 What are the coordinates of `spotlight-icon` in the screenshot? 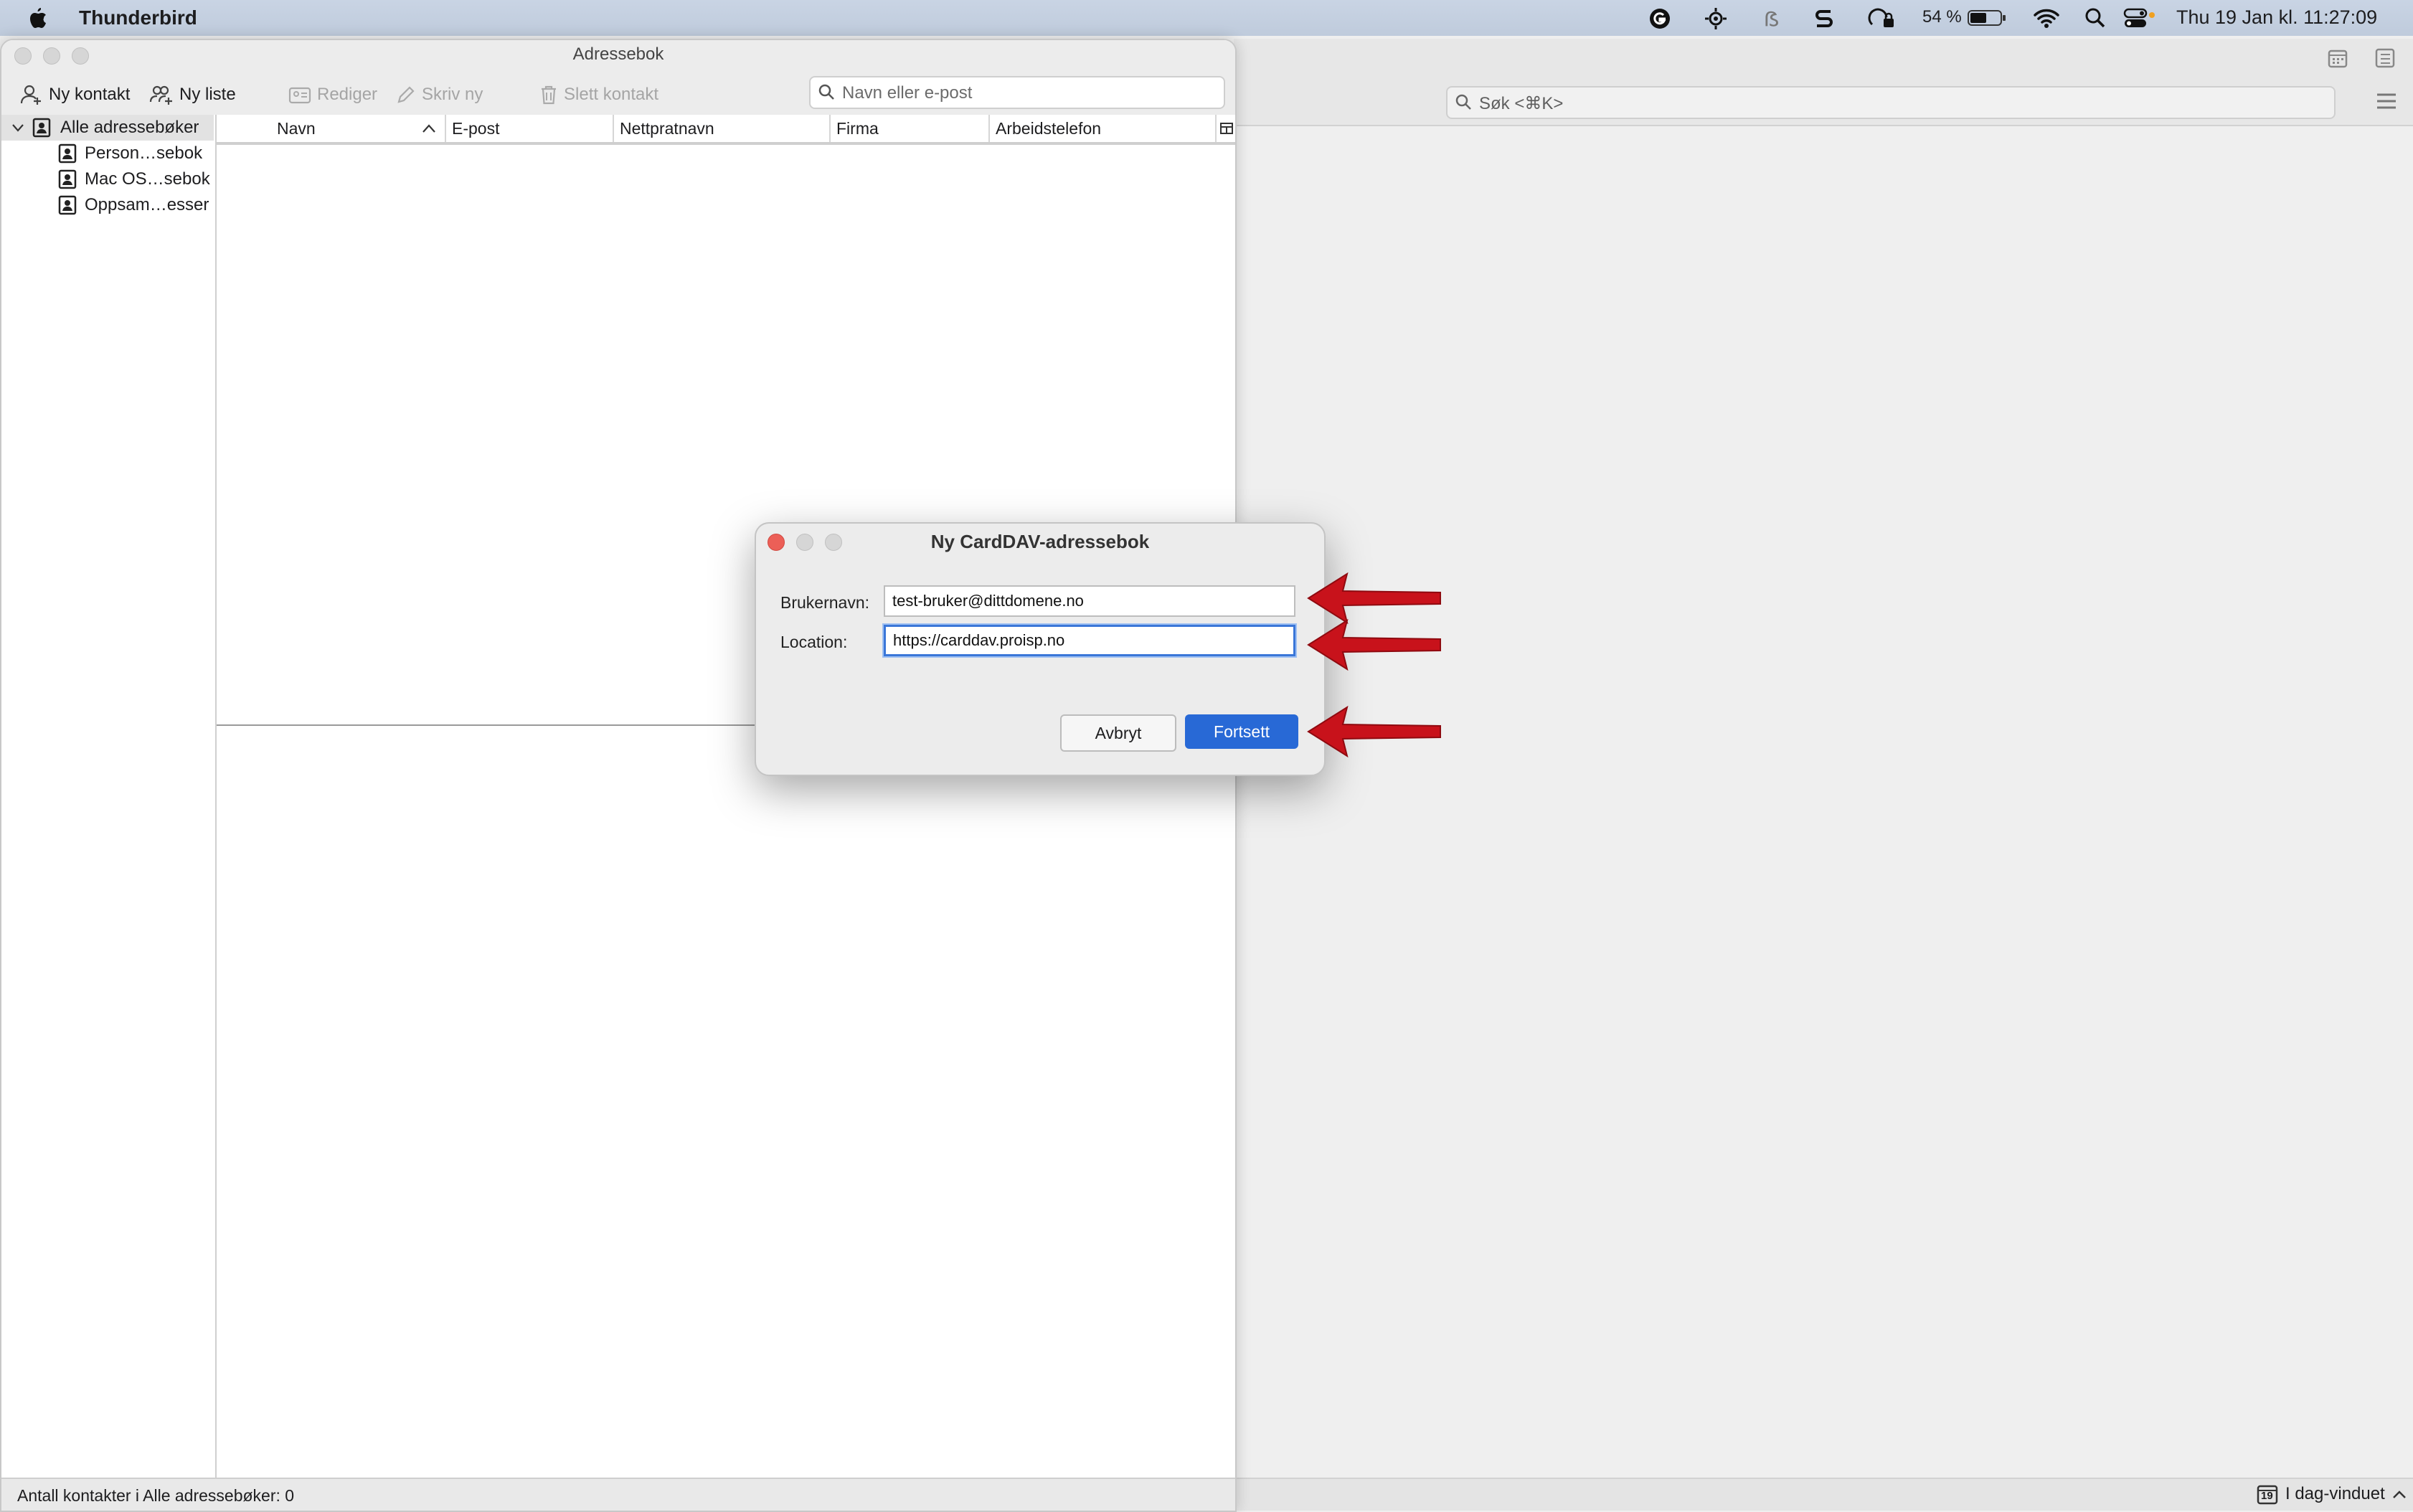 It's located at (2095, 18).